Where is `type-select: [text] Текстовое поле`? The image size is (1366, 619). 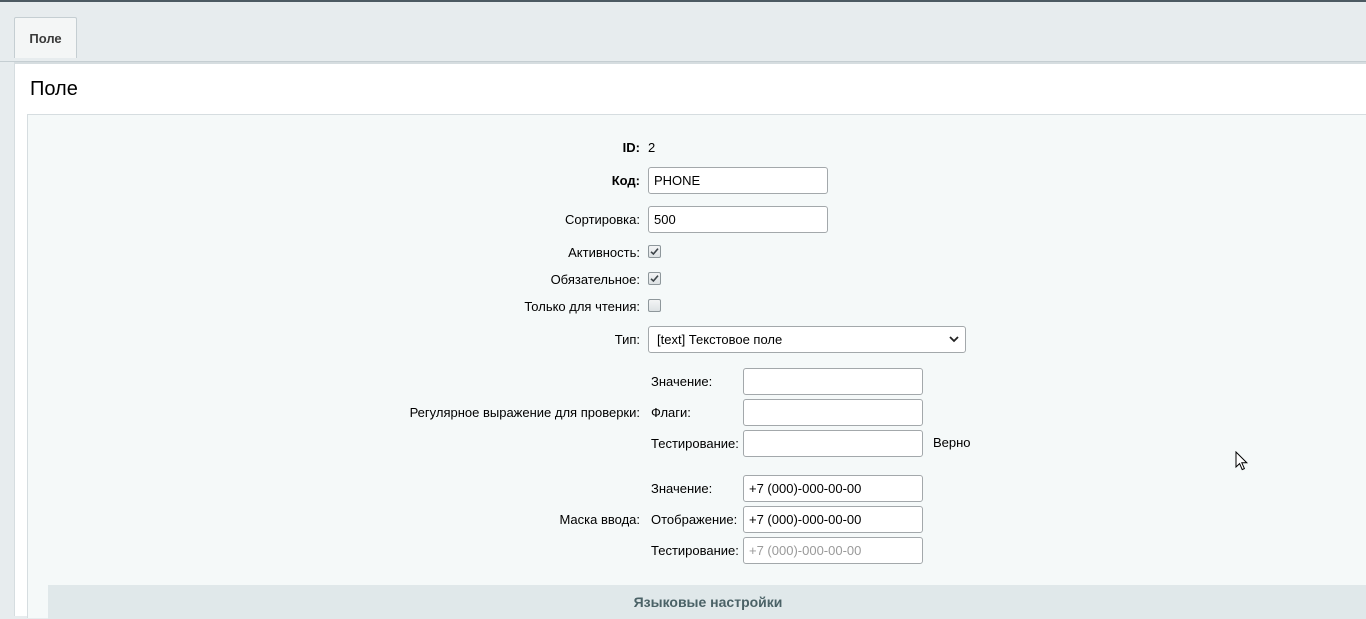 type-select: [text] Текстовое поле is located at coordinates (807, 339).